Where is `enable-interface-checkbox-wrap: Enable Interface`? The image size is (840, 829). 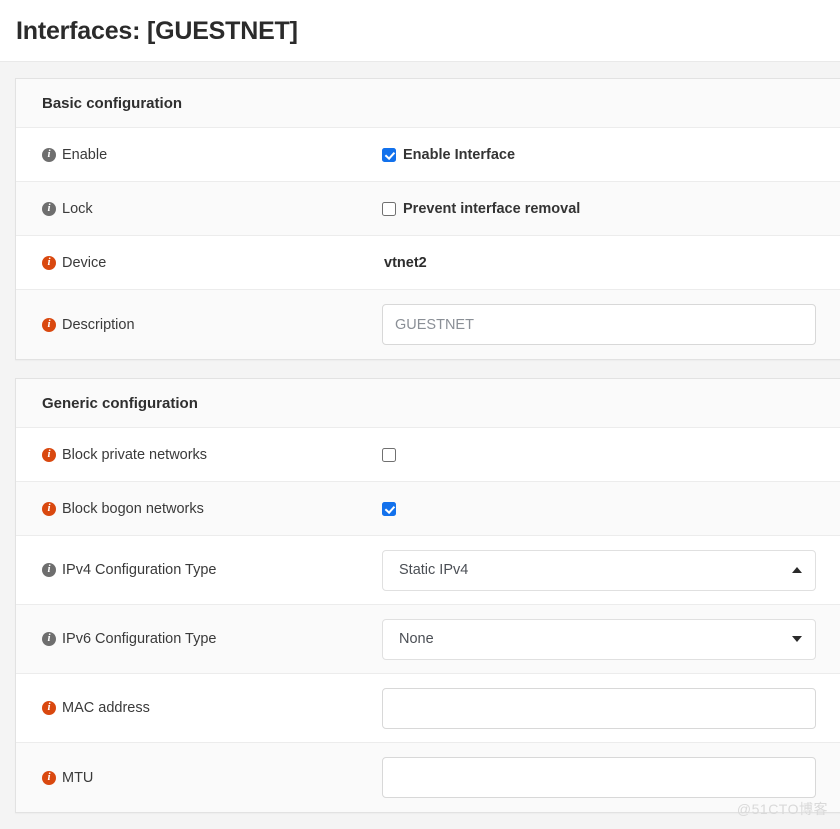
enable-interface-checkbox-wrap: Enable Interface is located at coordinates (448, 155).